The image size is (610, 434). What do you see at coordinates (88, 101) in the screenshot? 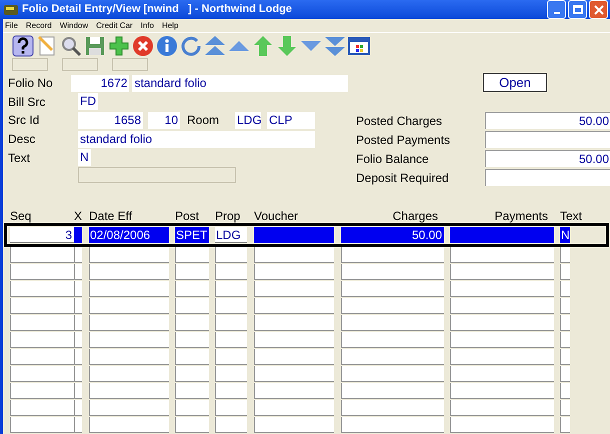
I see `bill-source-field: FD` at bounding box center [88, 101].